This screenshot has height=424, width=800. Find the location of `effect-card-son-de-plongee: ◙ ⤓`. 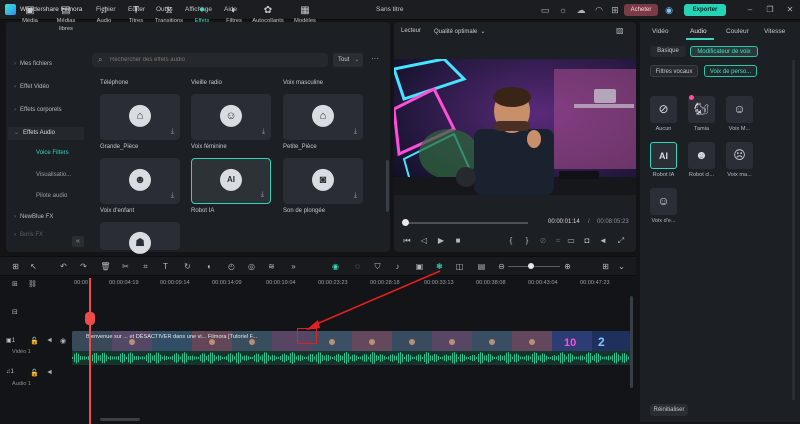

effect-card-son-de-plongee: ◙ ⤓ is located at coordinates (323, 181).